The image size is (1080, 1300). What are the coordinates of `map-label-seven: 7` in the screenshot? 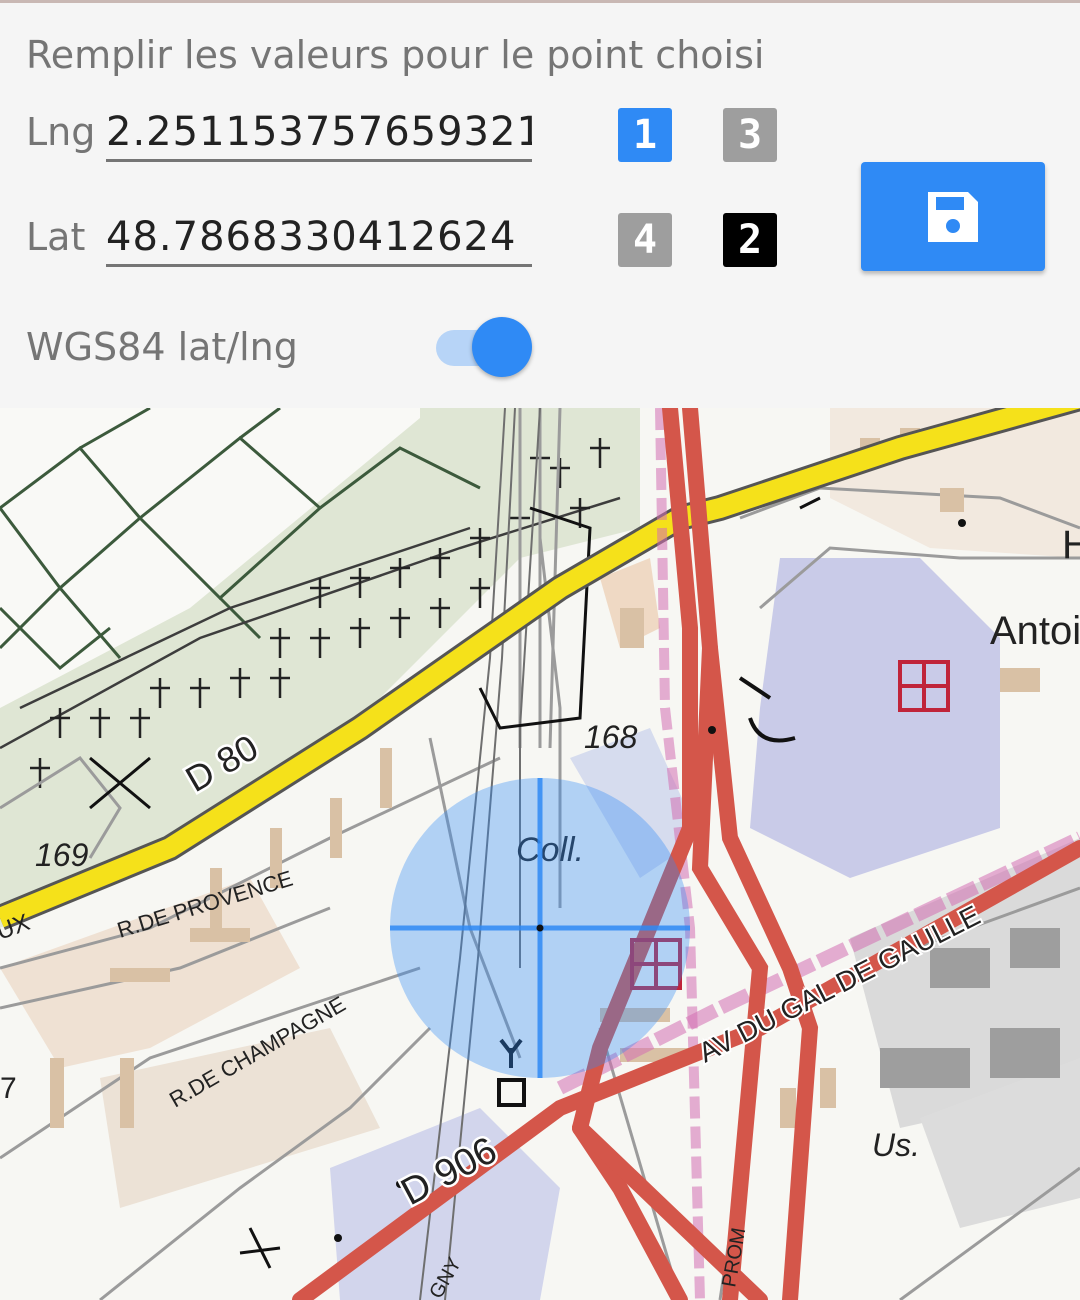 It's located at (8, 1088).